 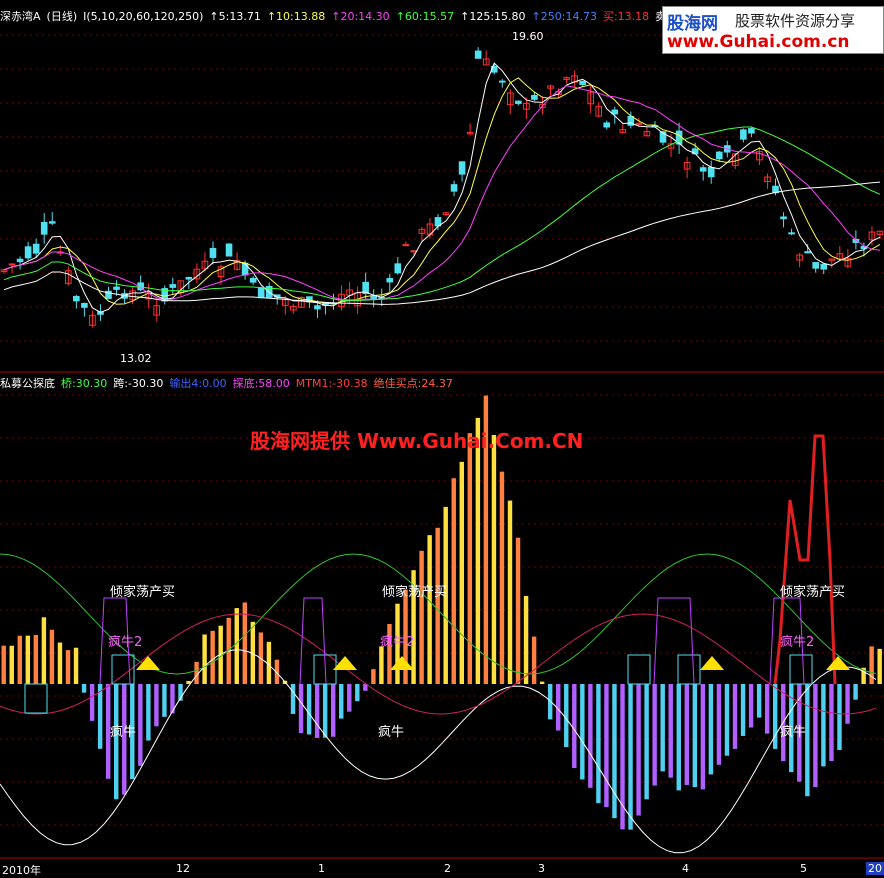 What do you see at coordinates (447, 868) in the screenshot?
I see `x-axis-label: 2` at bounding box center [447, 868].